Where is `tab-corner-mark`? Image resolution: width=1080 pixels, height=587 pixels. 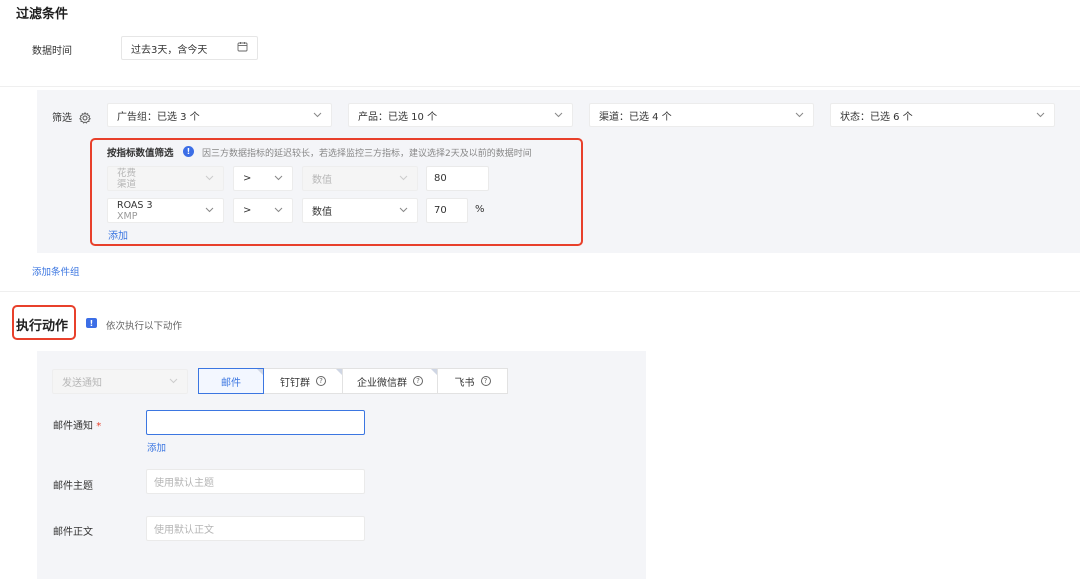
tab-corner-mark is located at coordinates (260, 372).